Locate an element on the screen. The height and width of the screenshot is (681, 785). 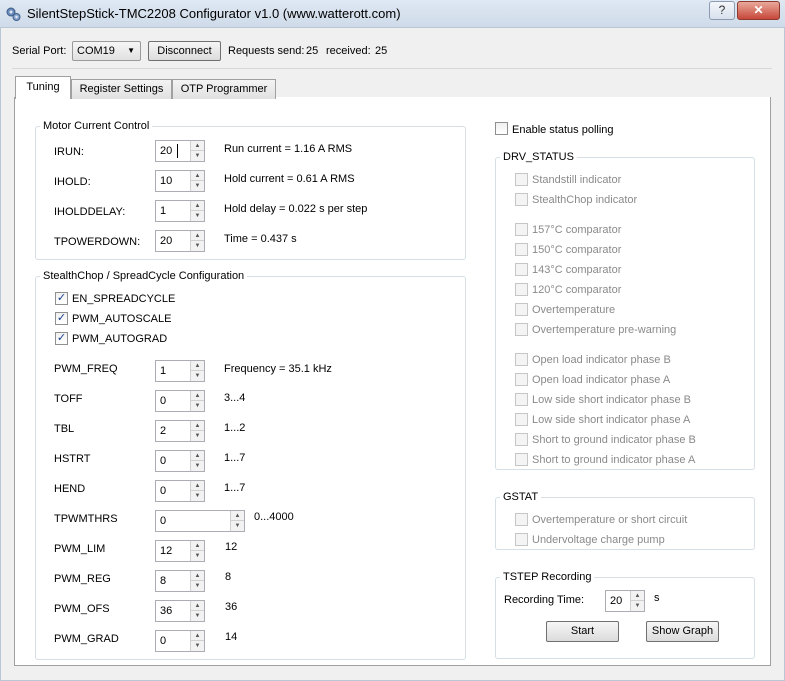
drv-status-checkbox-overtemperature is located at coordinates (521, 309).